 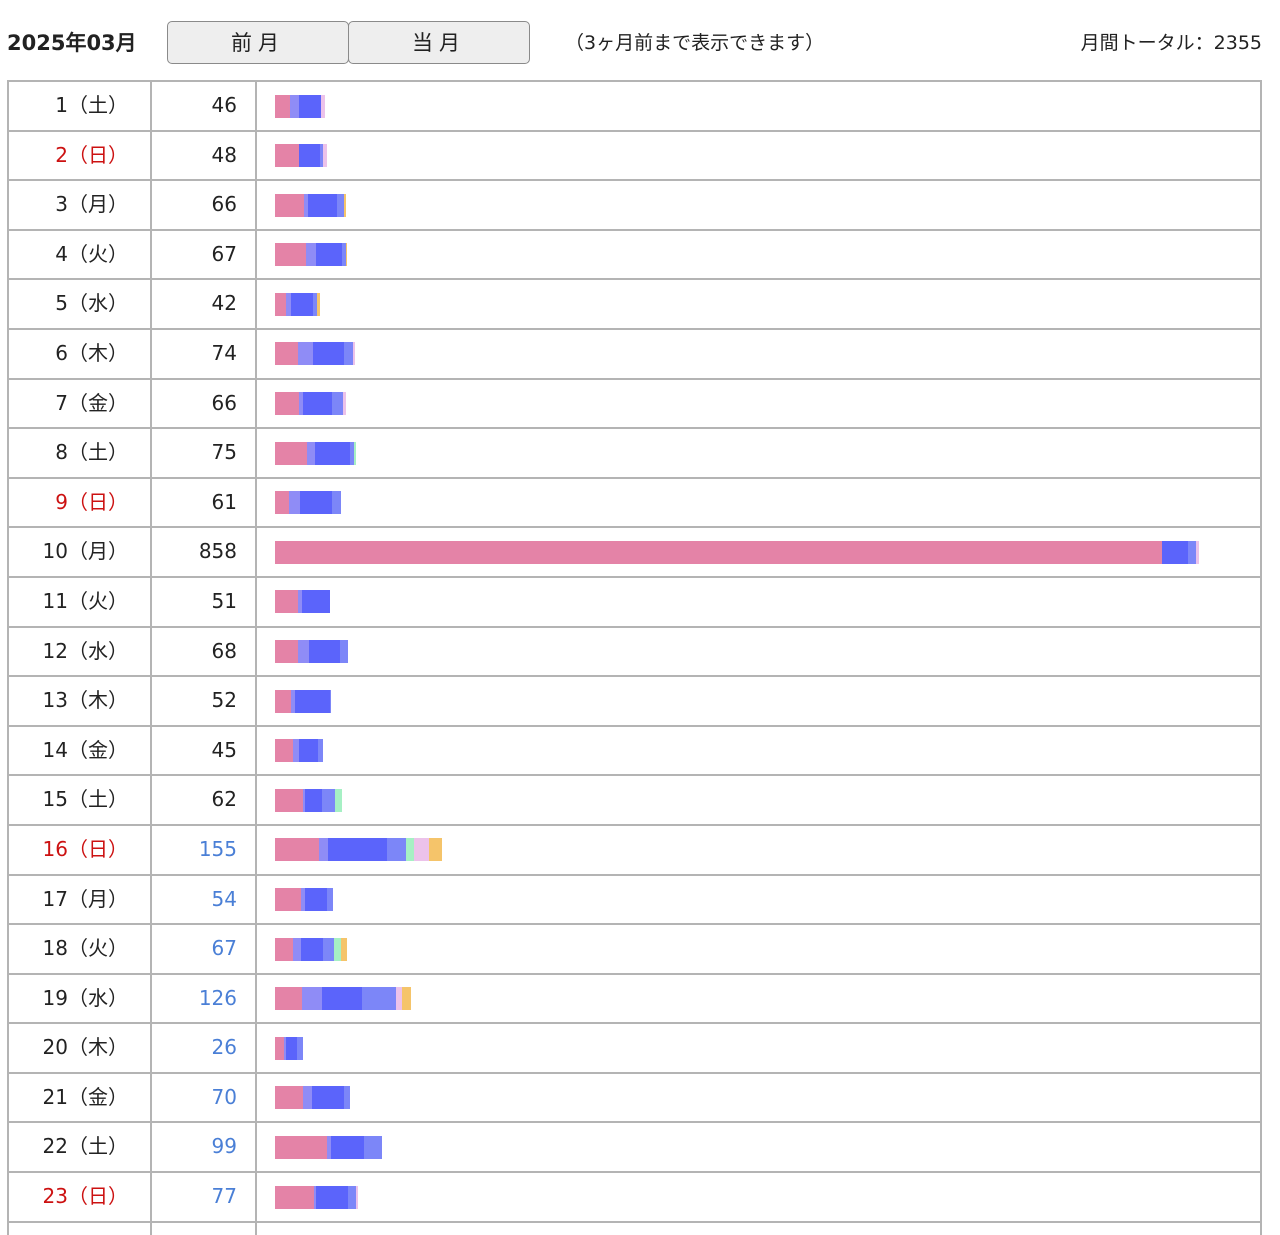 I want to click on current-month-button: 当月, so click(x=439, y=42).